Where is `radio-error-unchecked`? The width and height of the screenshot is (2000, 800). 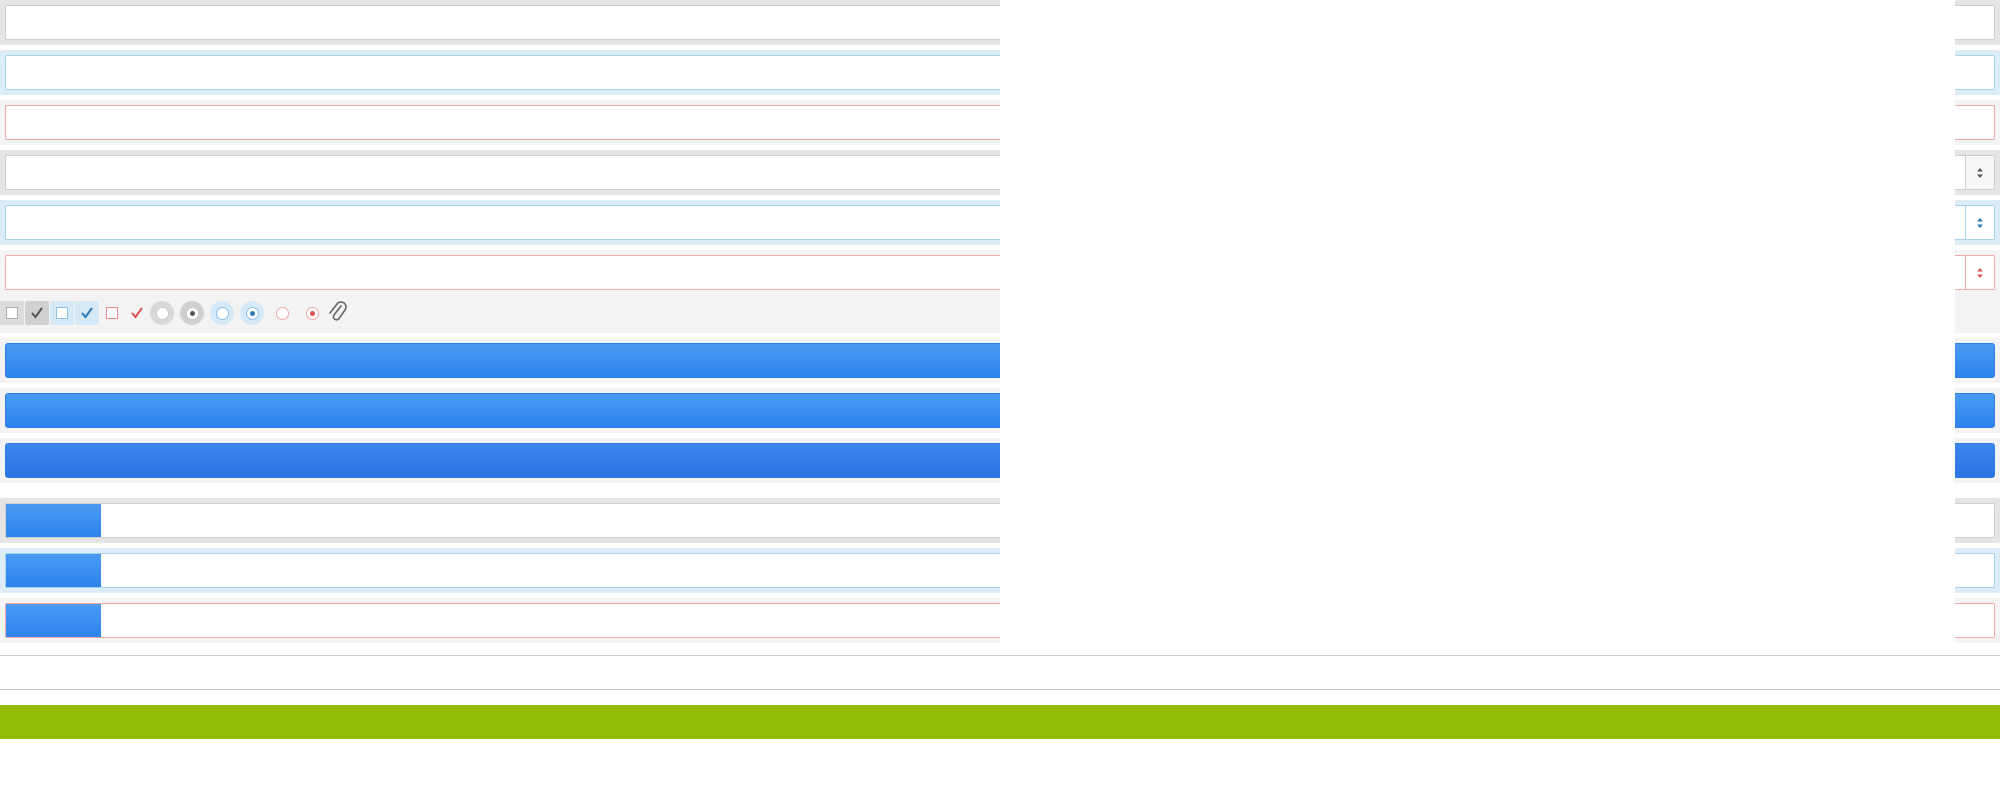 radio-error-unchecked is located at coordinates (282, 313).